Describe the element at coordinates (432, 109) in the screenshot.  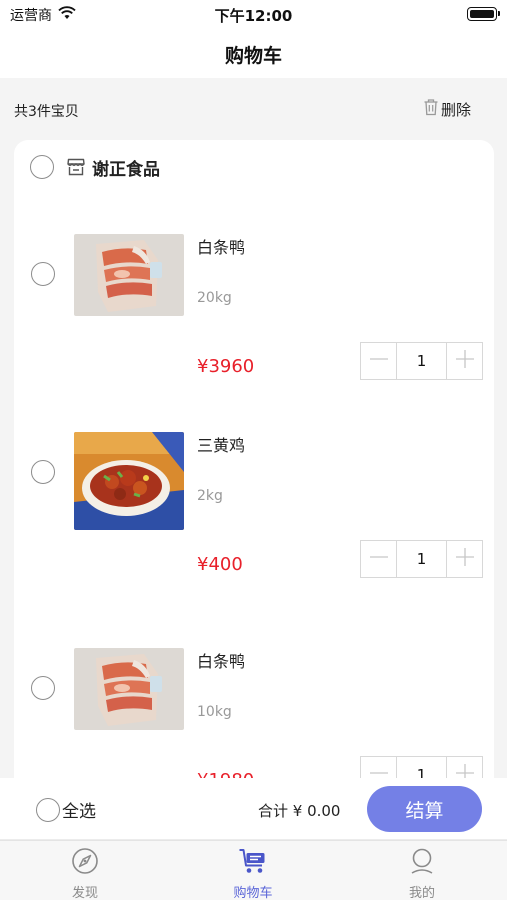
I see `trash-icon` at that location.